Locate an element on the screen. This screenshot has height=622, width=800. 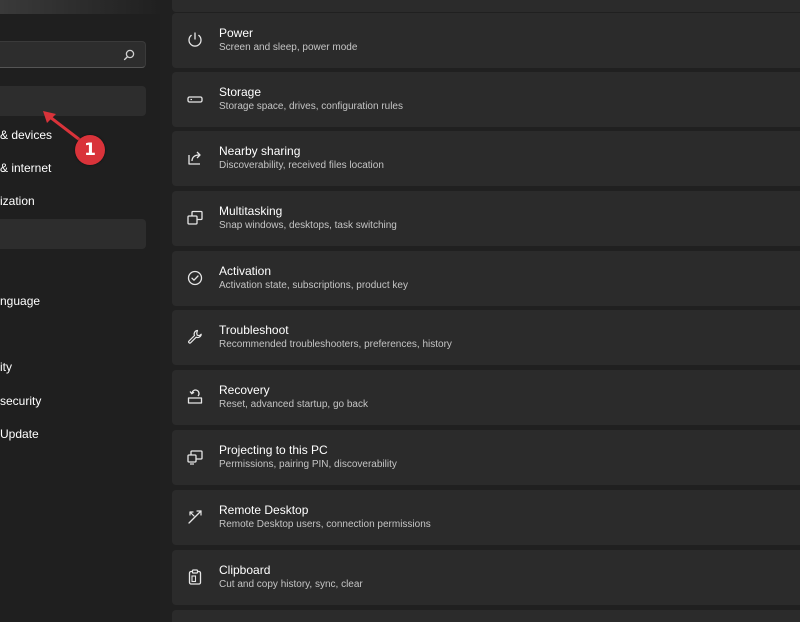
sidebar-item-accessibility: ity is located at coordinates (73, 367).